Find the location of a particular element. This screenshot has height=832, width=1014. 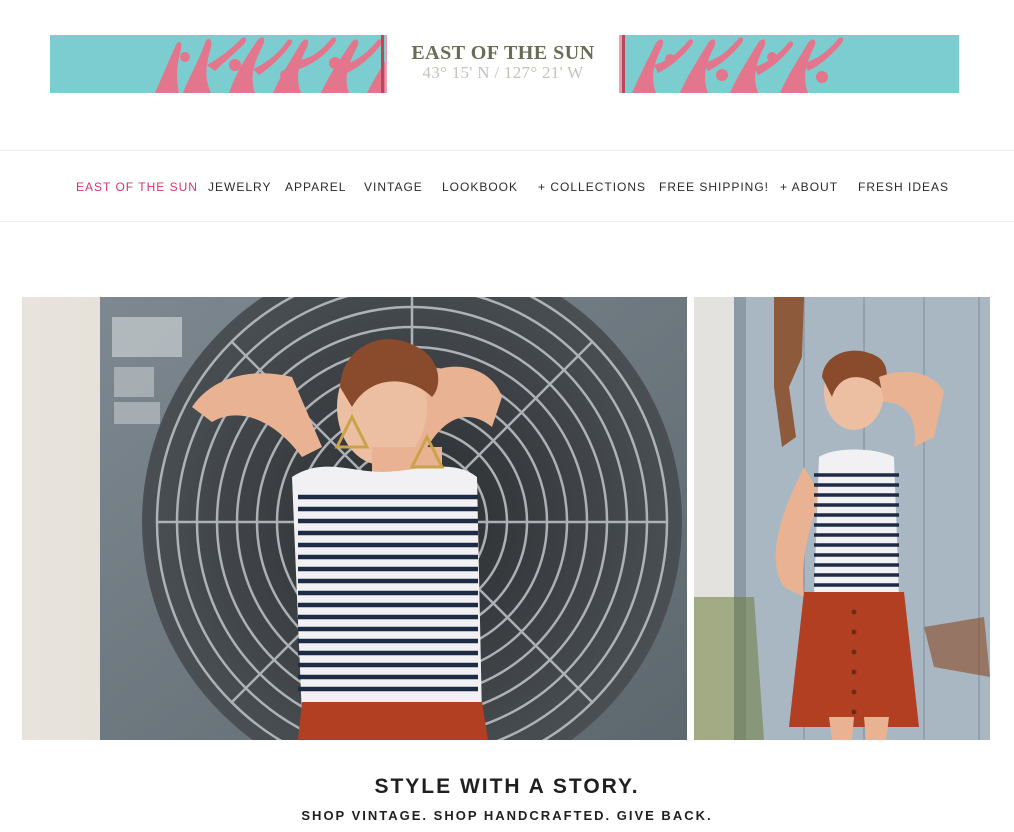

nav-item-jewelry: JEWELRY is located at coordinates (239, 187).